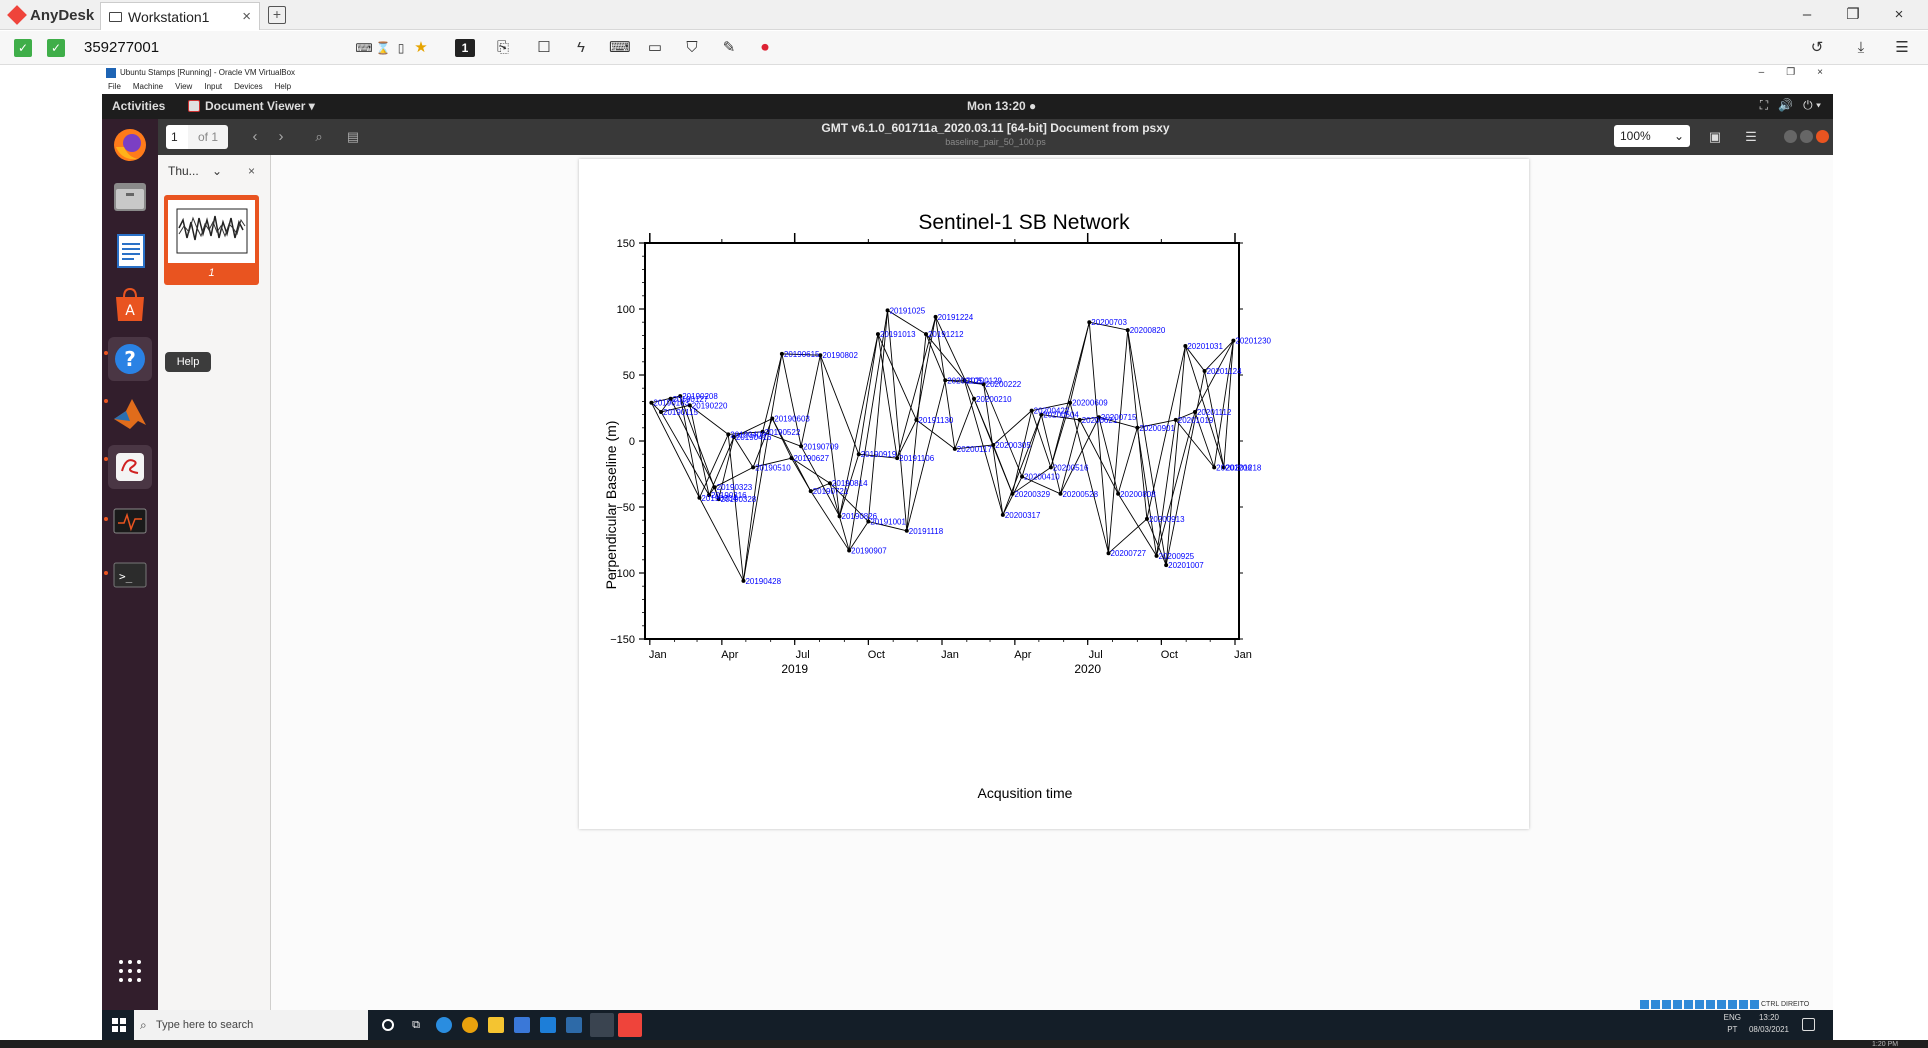 This screenshot has width=1928, height=1048. Describe the element at coordinates (130, 145) in the screenshot. I see `firefox-icon` at that location.